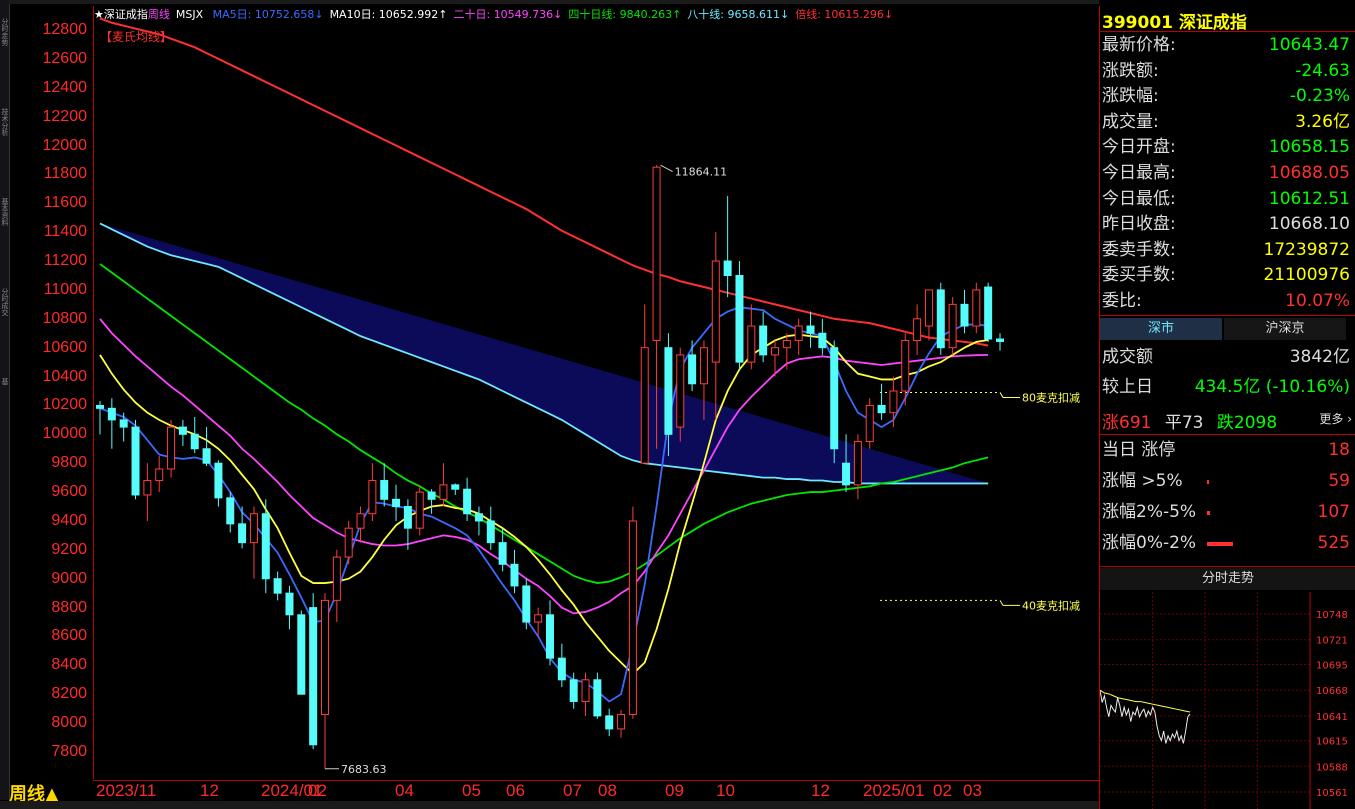 Image resolution: width=1355 pixels, height=809 pixels. I want to click on limit-key: 涨幅0%-2%, so click(1149, 543).